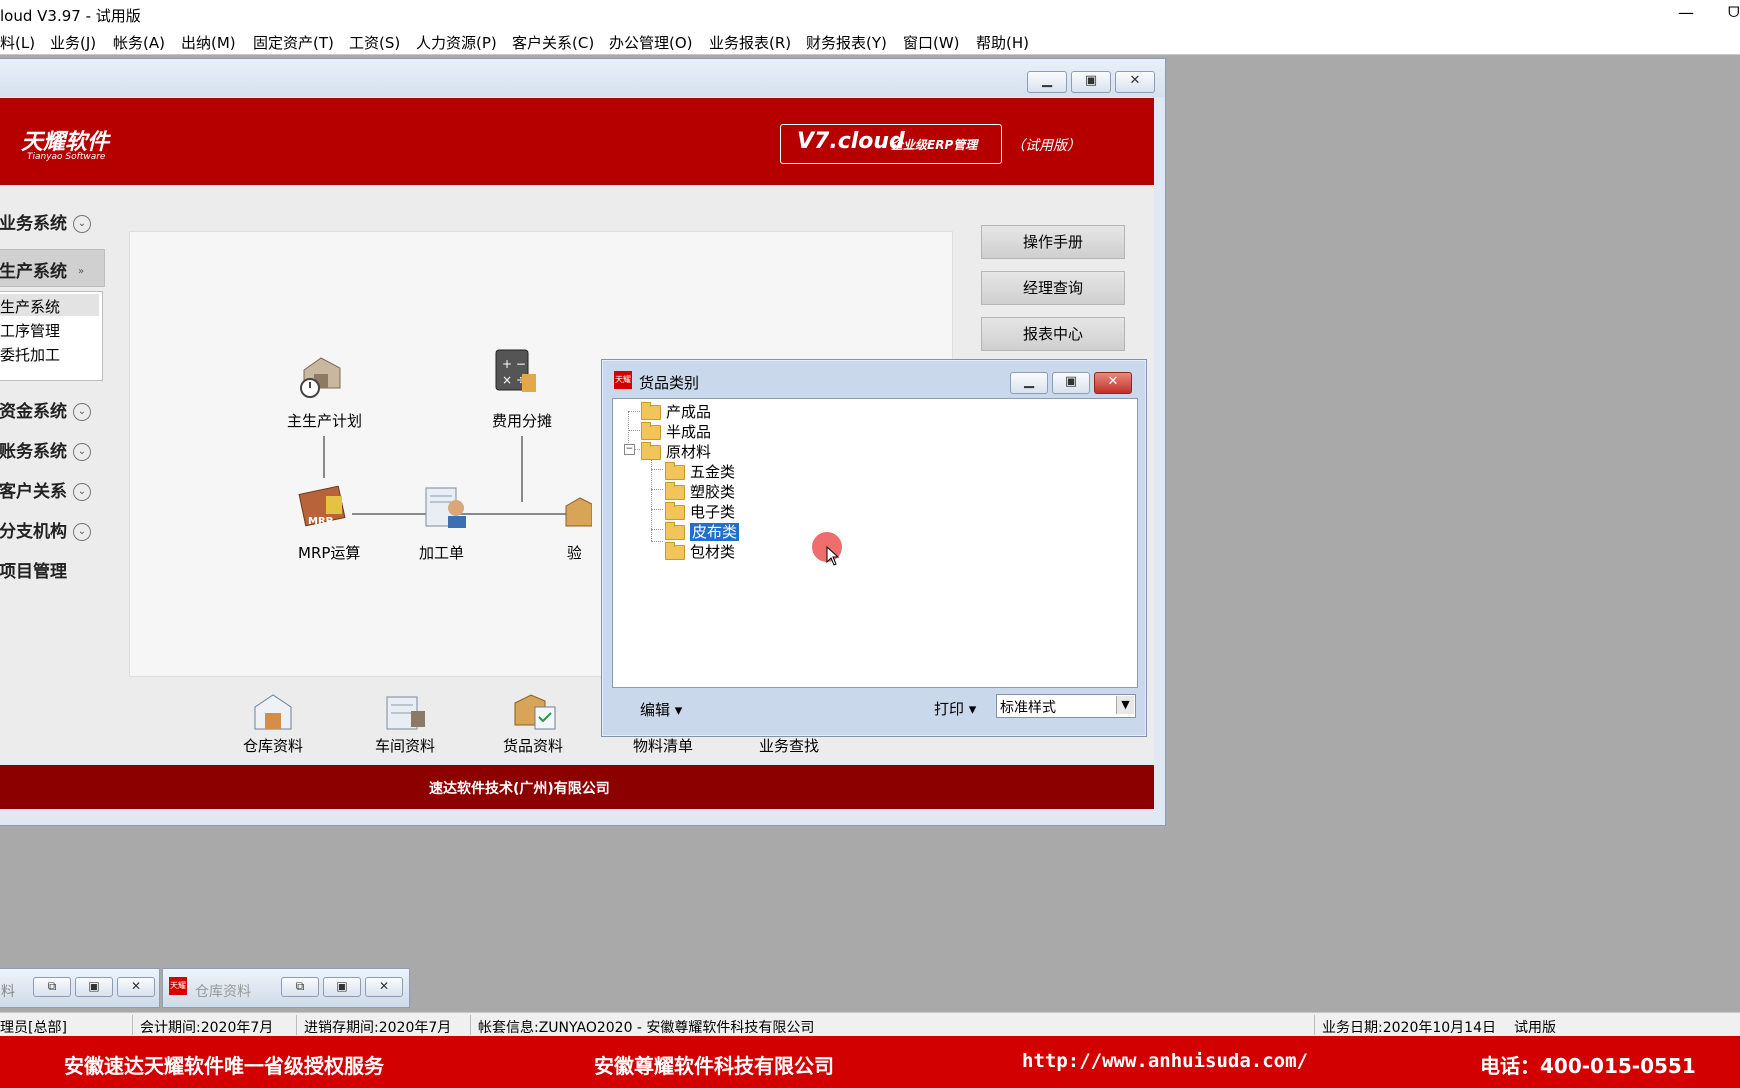 Image resolution: width=1740 pixels, height=1088 pixels. What do you see at coordinates (1686, 14) in the screenshot?
I see `app-minimize-button: —` at bounding box center [1686, 14].